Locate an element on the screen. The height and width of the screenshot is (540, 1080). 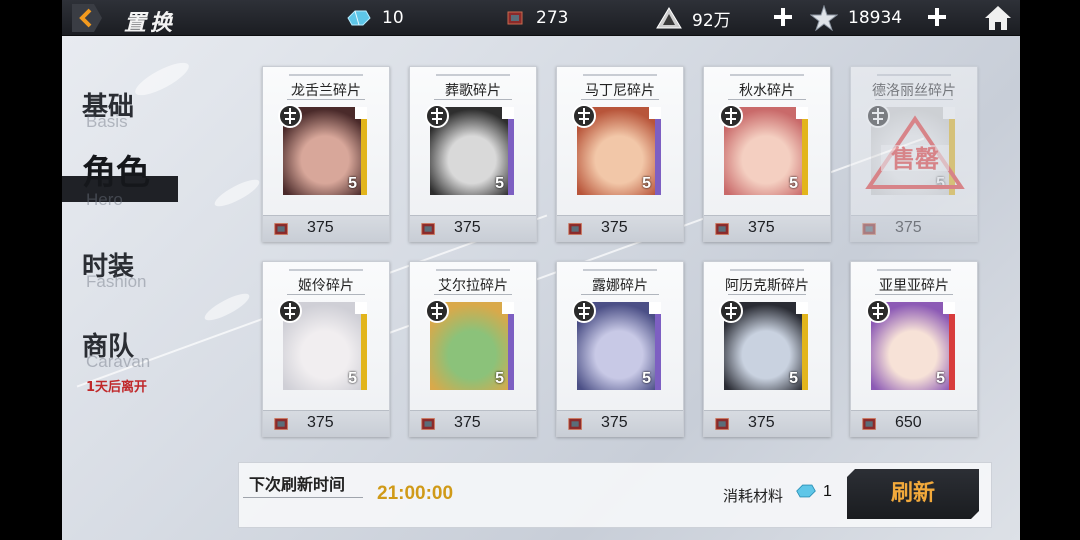
home-button is located at coordinates (998, 18).